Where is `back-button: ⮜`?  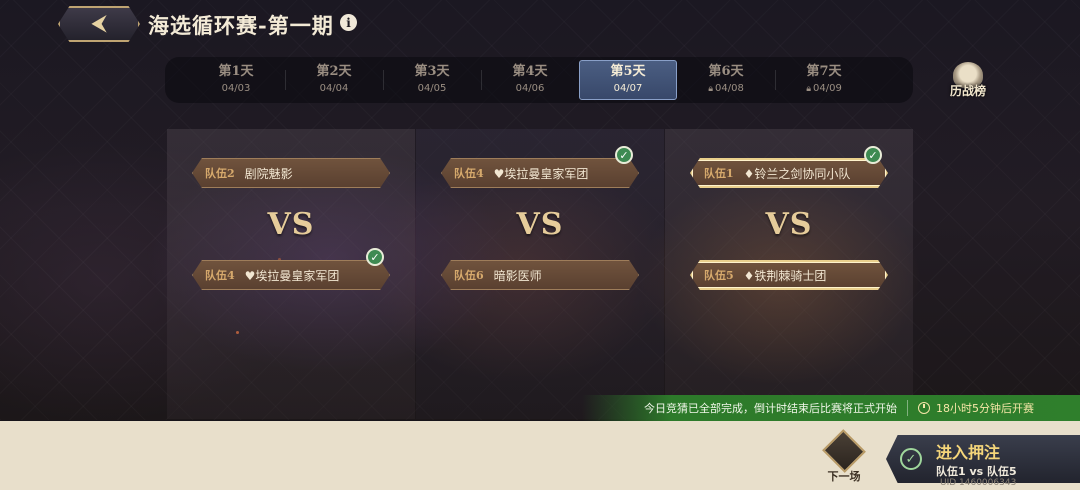
back-button: ⮜ is located at coordinates (99, 24).